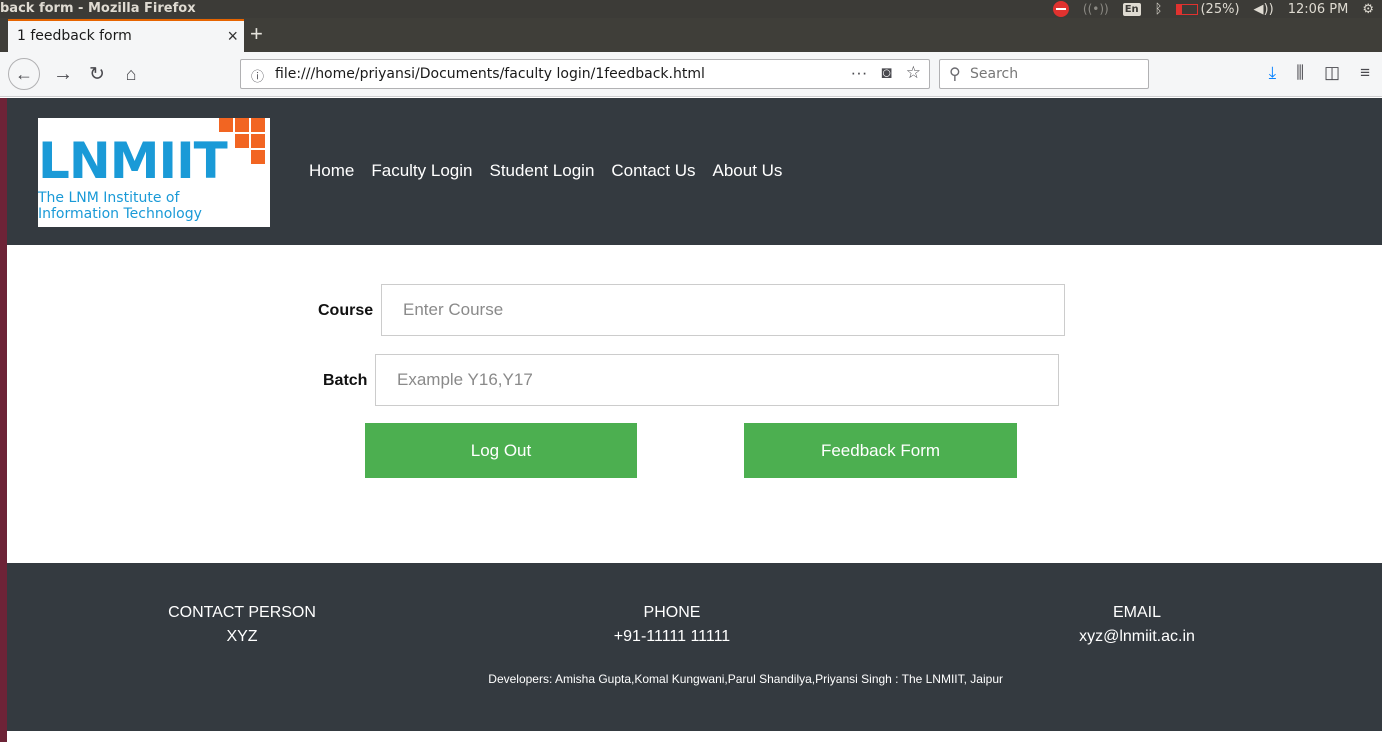 The height and width of the screenshot is (742, 1382). I want to click on batch-label: Batch, so click(345, 380).